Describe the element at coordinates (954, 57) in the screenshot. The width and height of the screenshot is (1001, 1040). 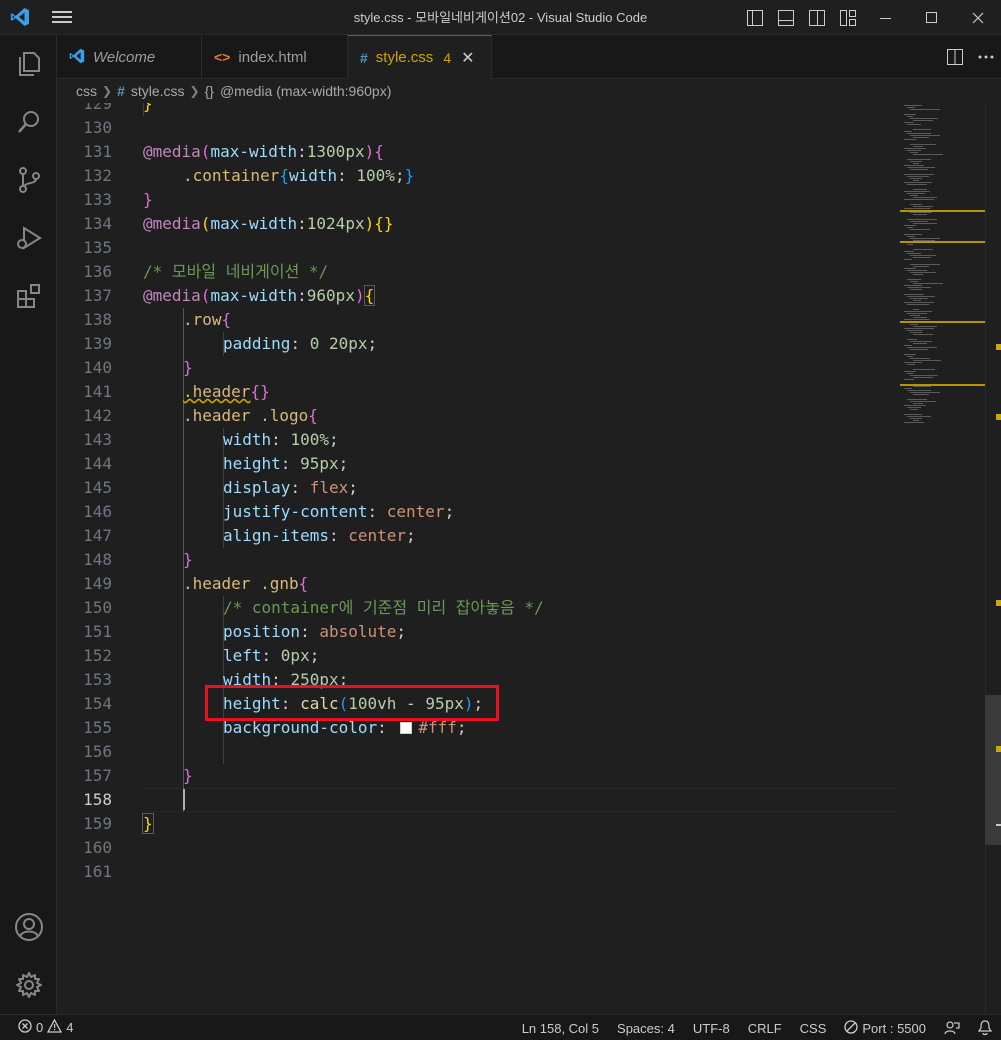
I see `split-editor-icon` at that location.